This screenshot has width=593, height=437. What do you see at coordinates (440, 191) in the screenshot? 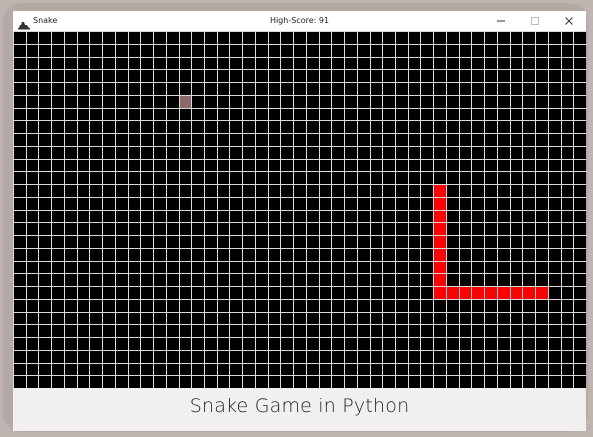
I see `snake-head` at bounding box center [440, 191].